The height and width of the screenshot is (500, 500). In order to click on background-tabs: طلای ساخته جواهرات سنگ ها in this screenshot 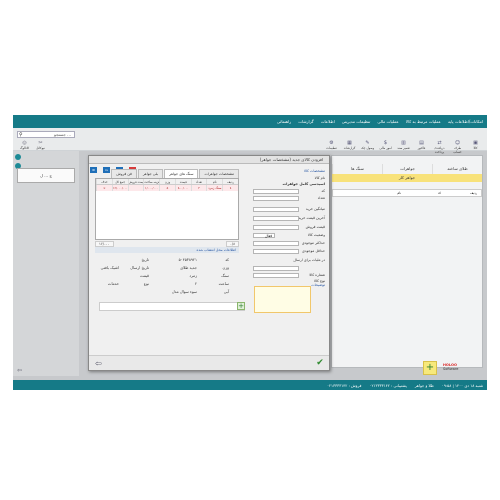, I will do `click(407, 169)`.